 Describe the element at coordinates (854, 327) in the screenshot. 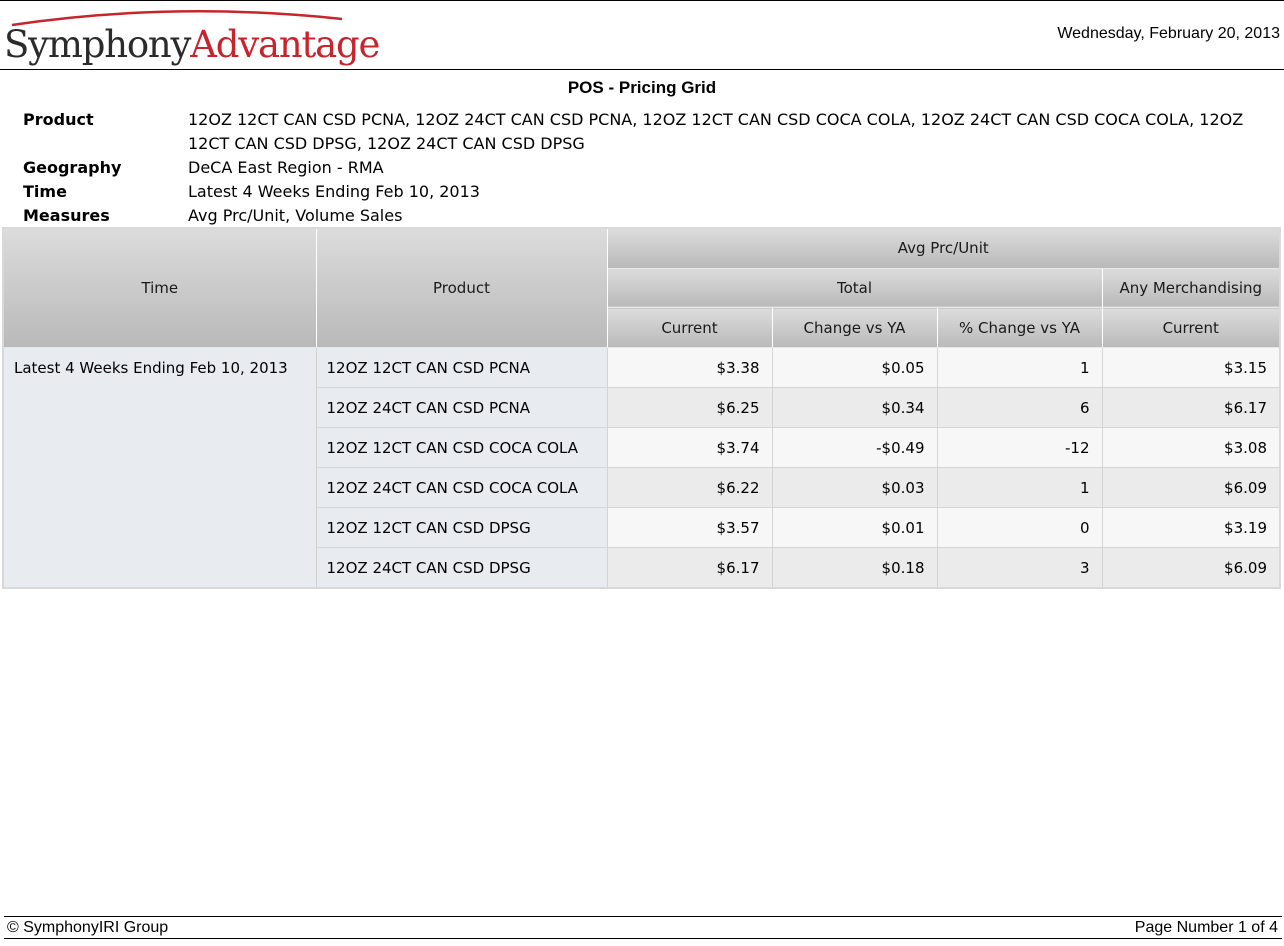

I see `column-header-change-vs-ya: Change vs YA` at that location.